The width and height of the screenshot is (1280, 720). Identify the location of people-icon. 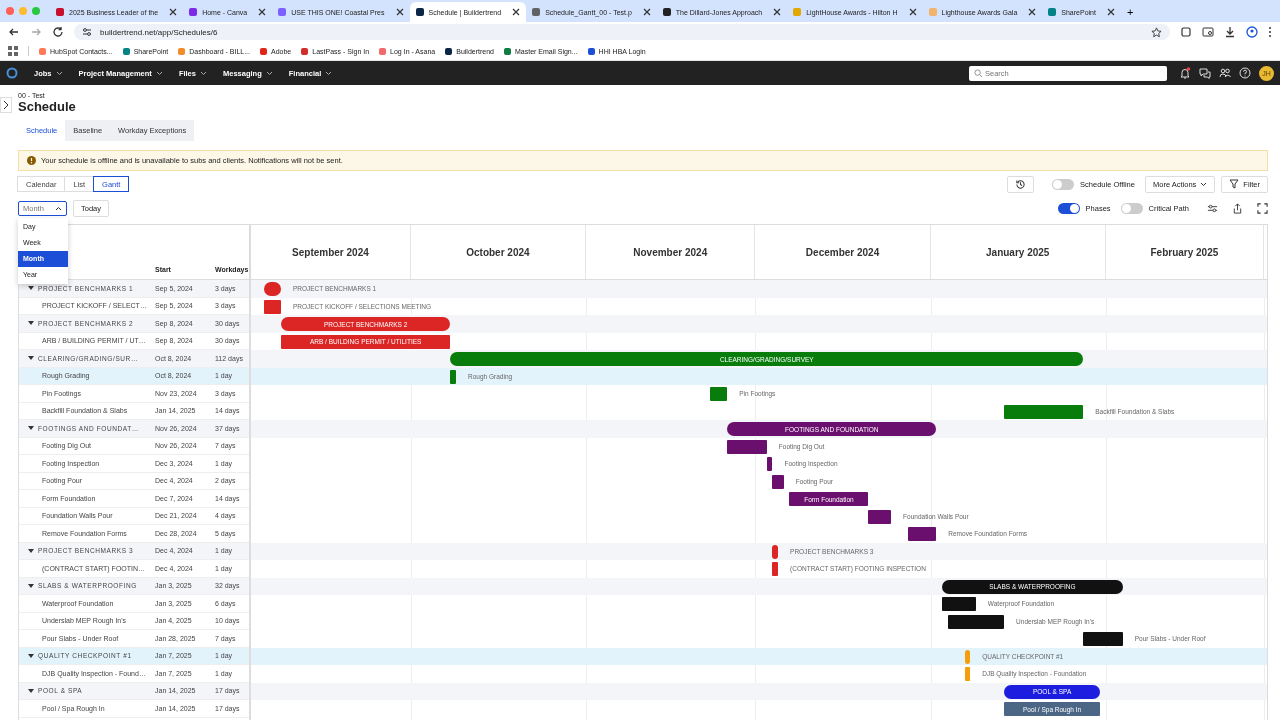
(1225, 73).